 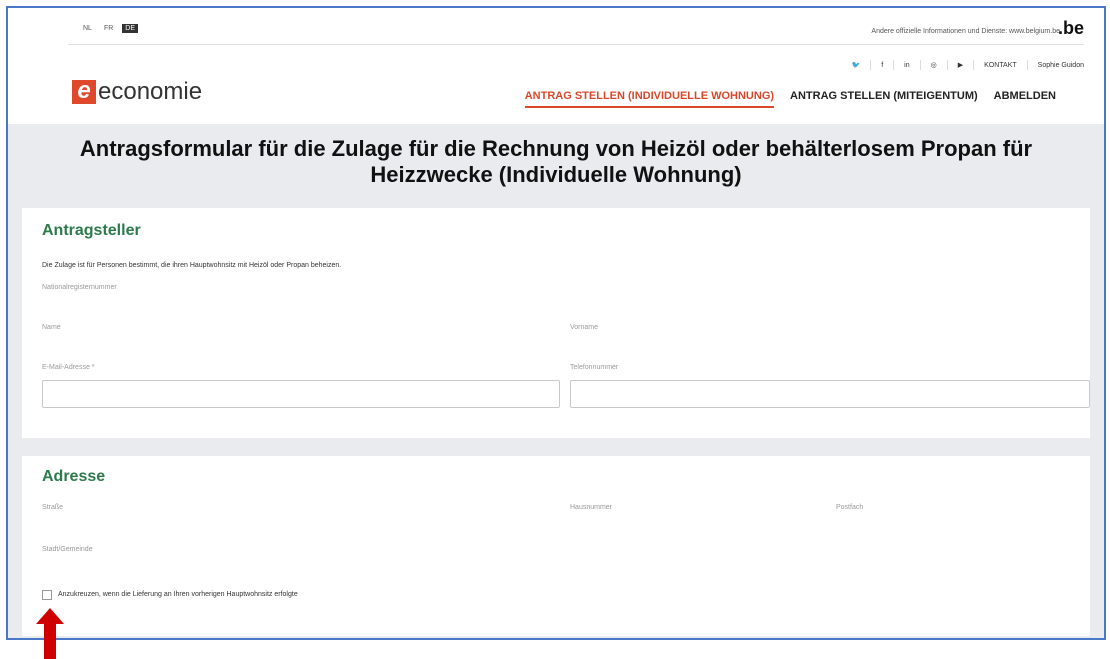 I want to click on strasse-label: Straße, so click(x=53, y=507).